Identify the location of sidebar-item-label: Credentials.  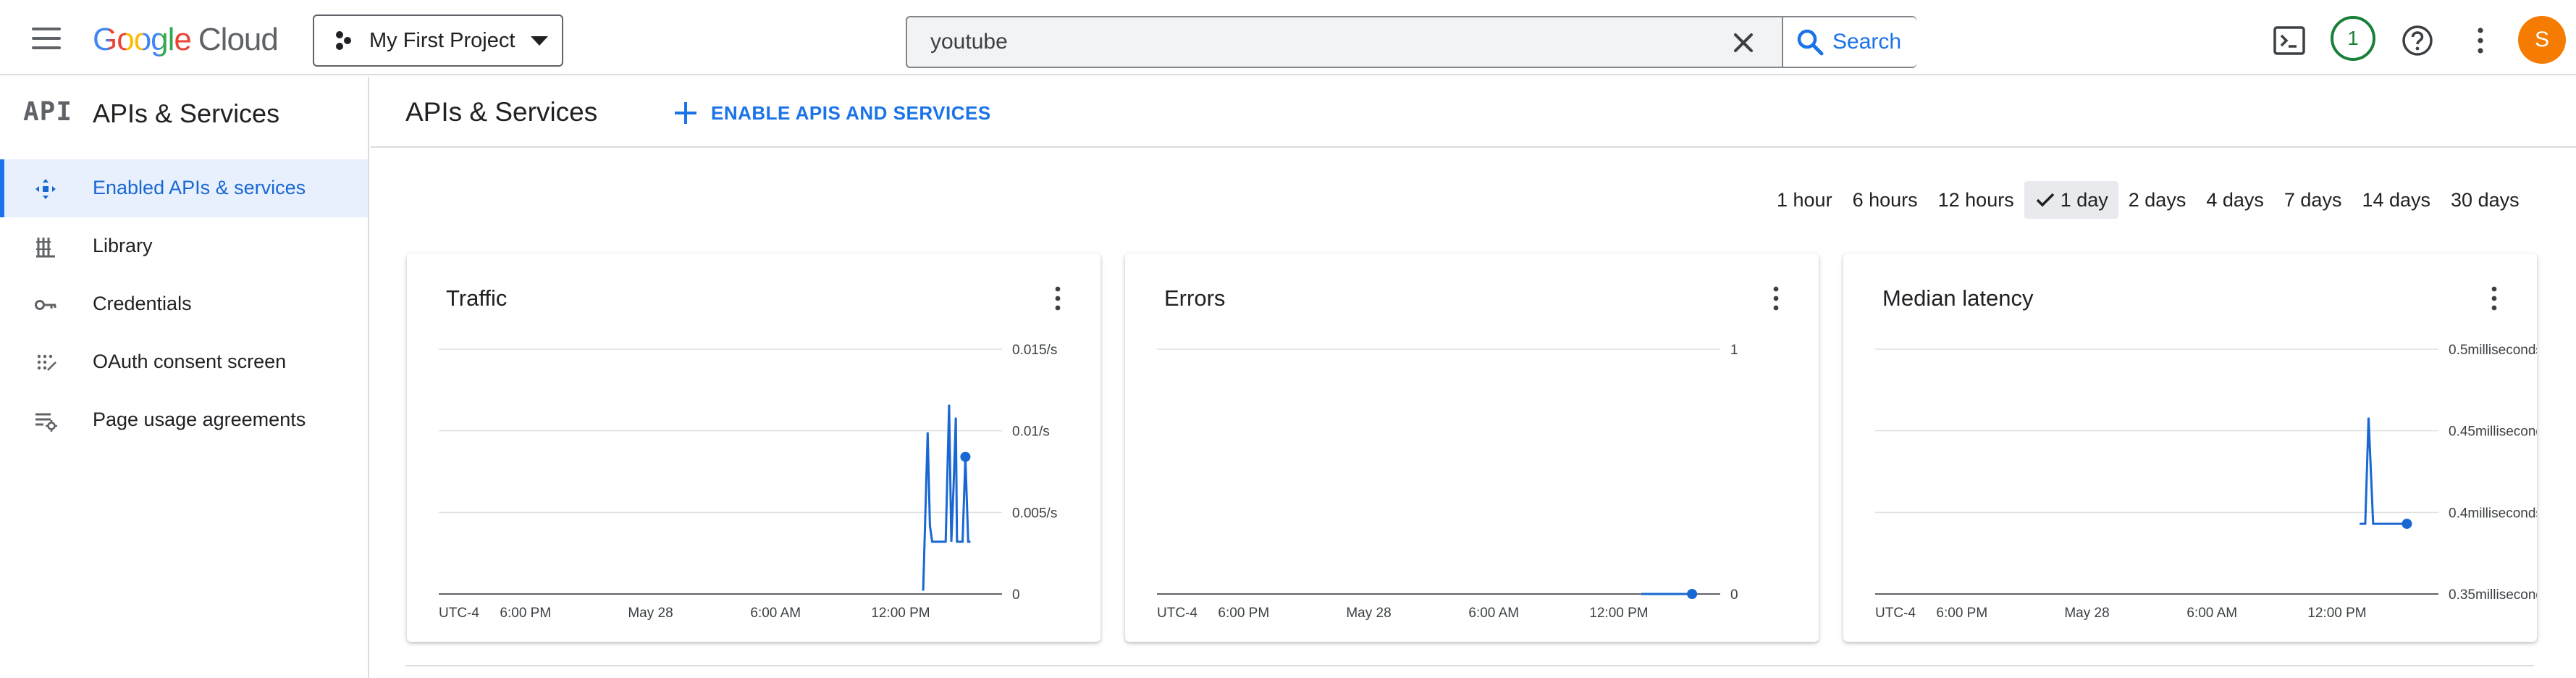
(142, 303).